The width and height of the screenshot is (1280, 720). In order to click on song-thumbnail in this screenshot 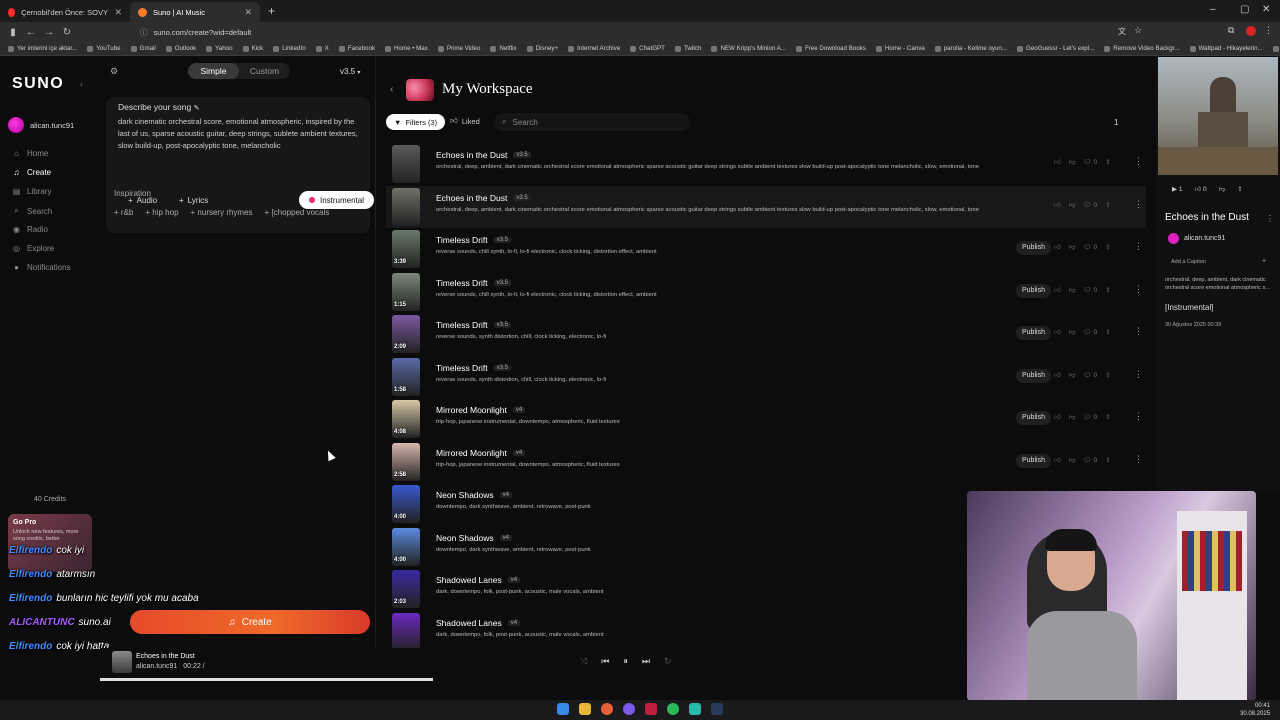, I will do `click(406, 164)`.